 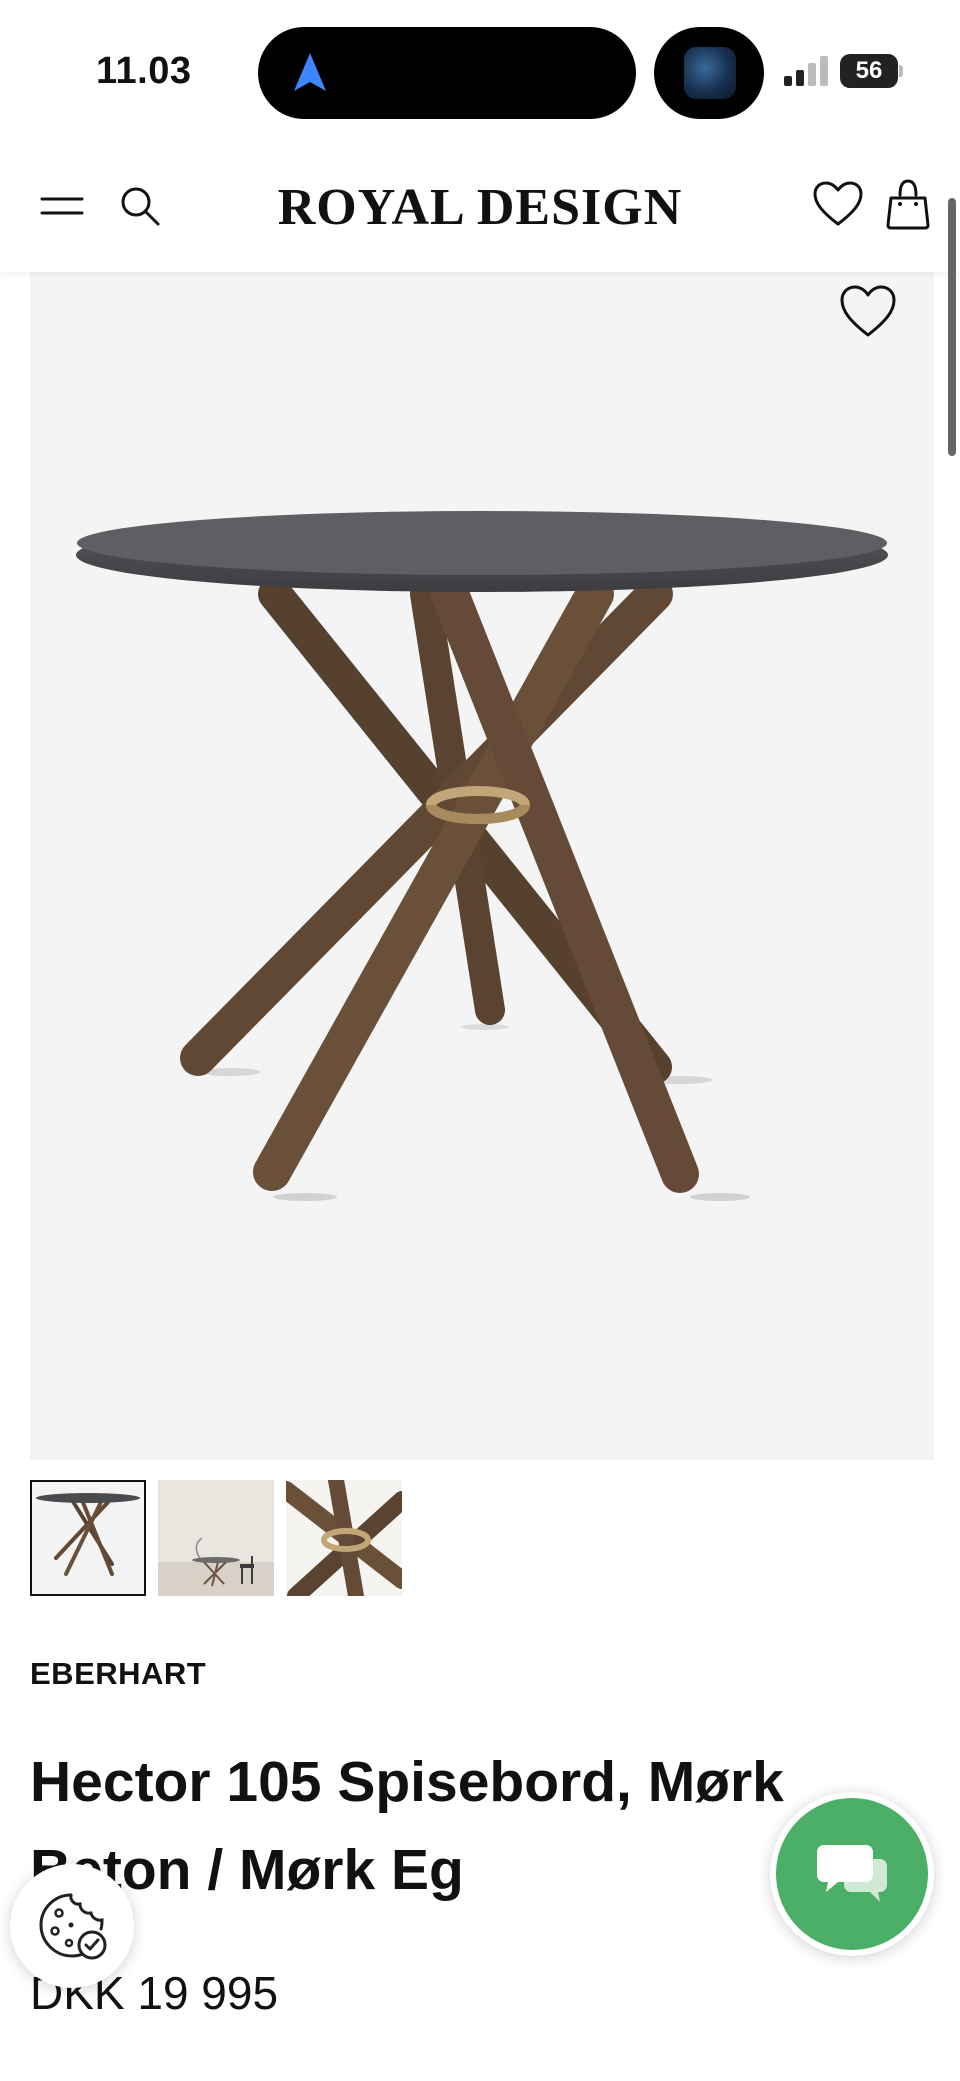 I want to click on shopping-bag-icon, so click(x=908, y=204).